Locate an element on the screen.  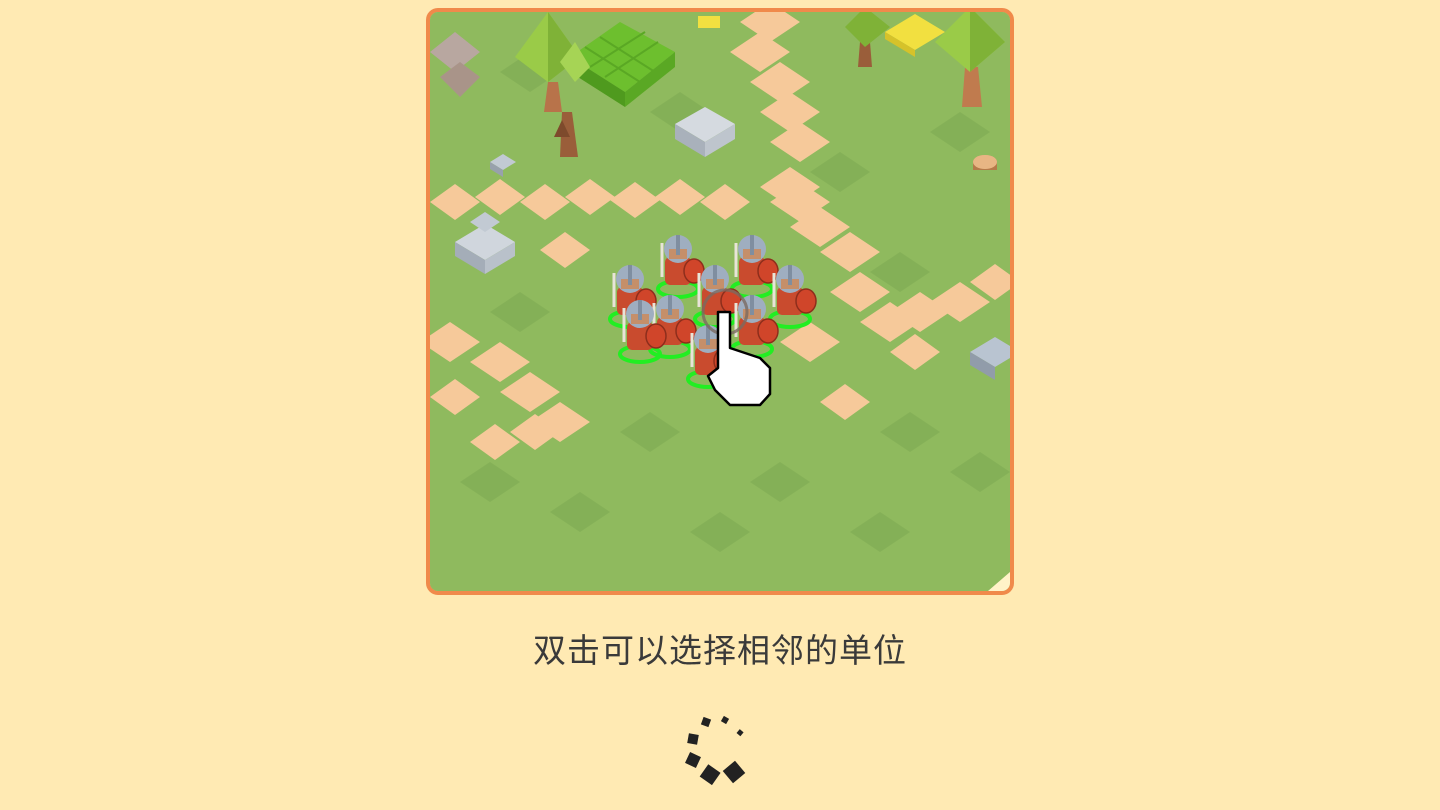
tutorial-caption: 双击可以选择相邻的单位 is located at coordinates (720, 650).